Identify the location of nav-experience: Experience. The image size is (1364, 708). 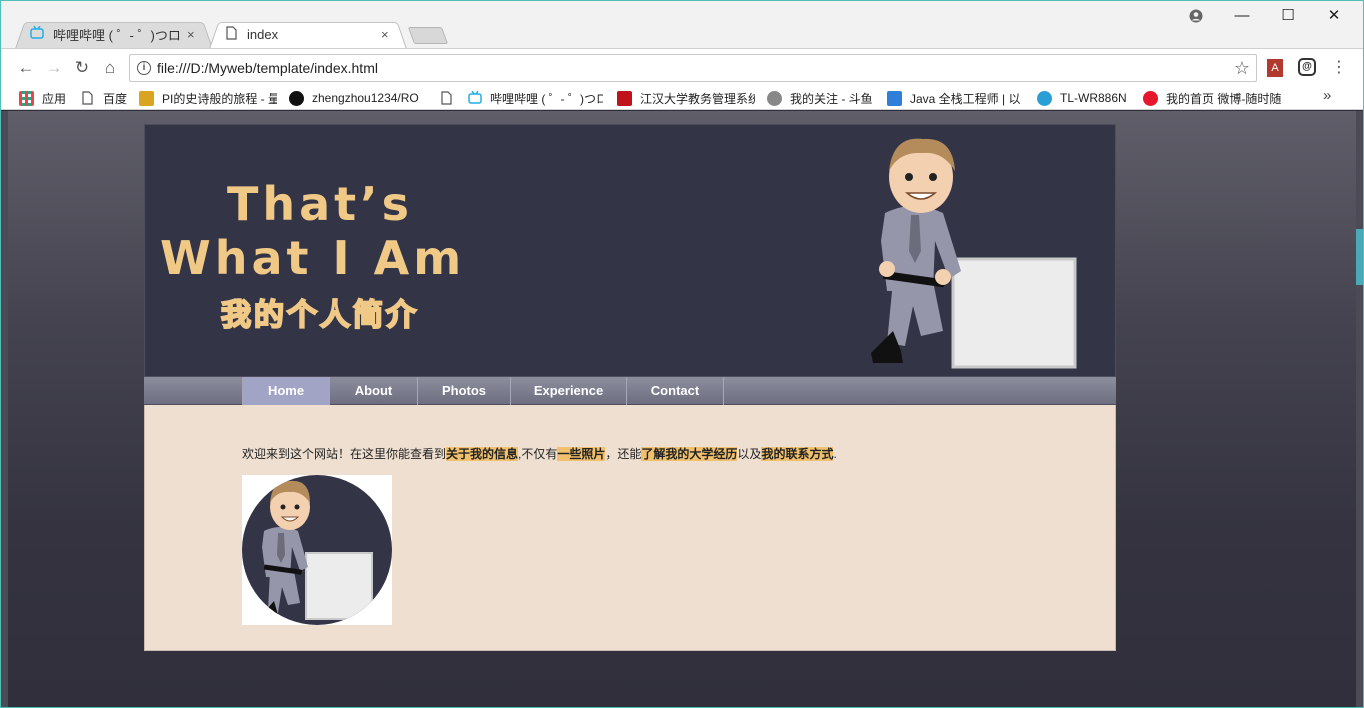
(569, 391).